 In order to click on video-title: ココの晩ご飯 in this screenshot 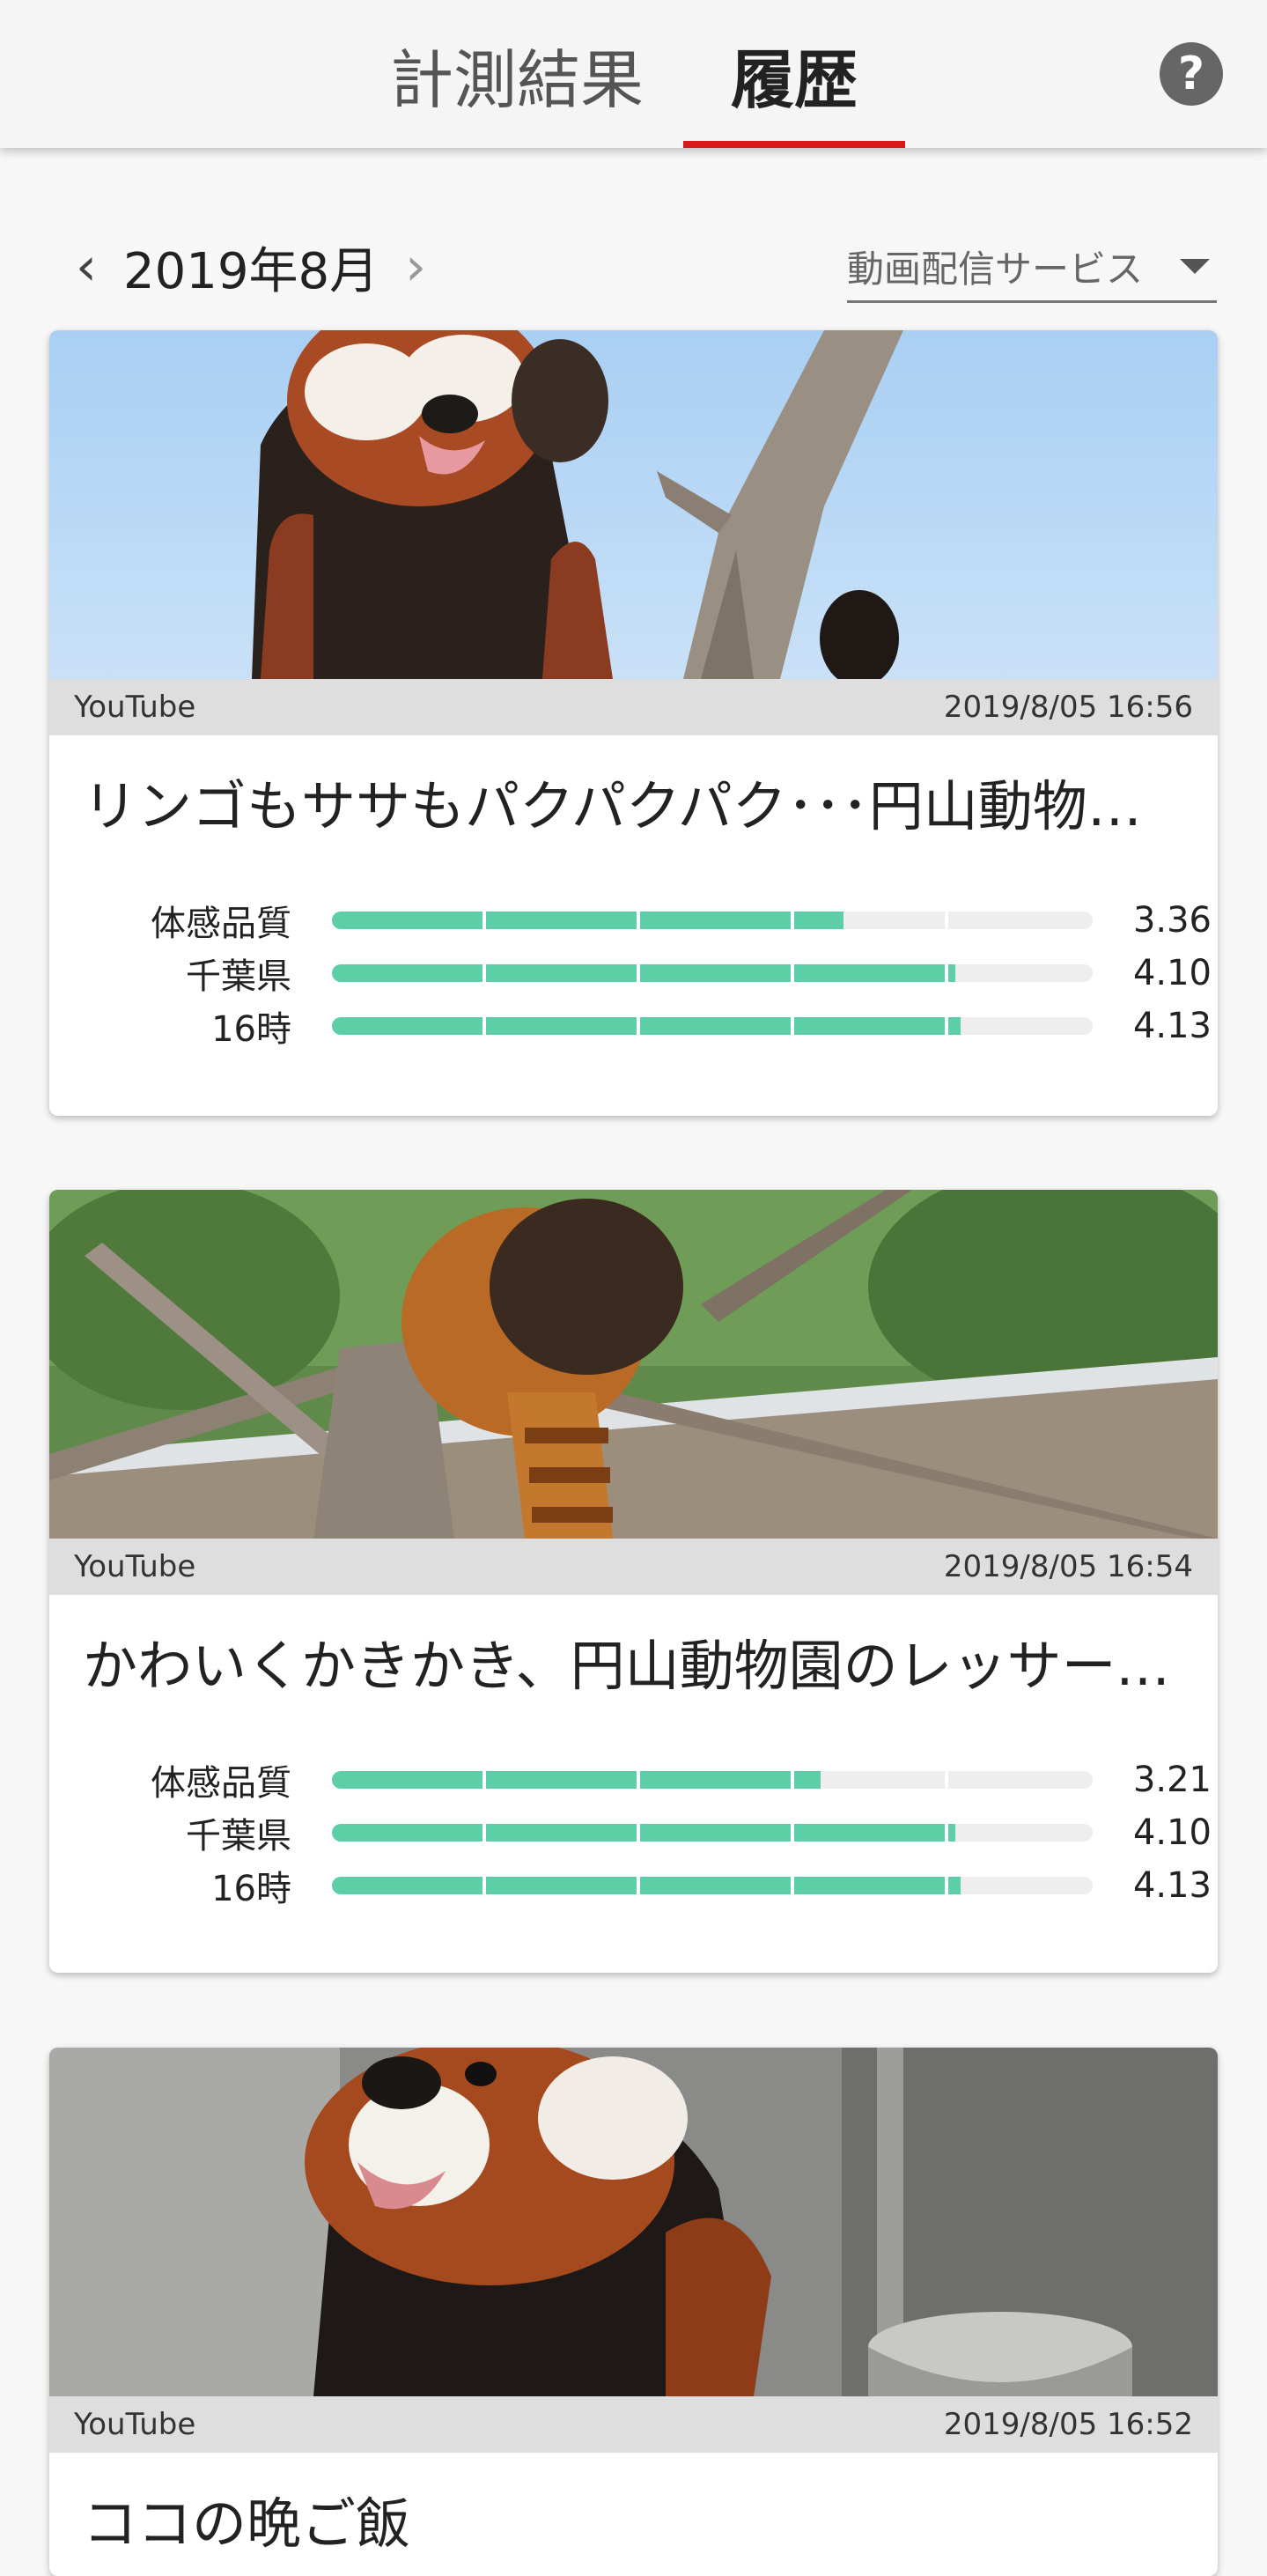, I will do `click(247, 2523)`.